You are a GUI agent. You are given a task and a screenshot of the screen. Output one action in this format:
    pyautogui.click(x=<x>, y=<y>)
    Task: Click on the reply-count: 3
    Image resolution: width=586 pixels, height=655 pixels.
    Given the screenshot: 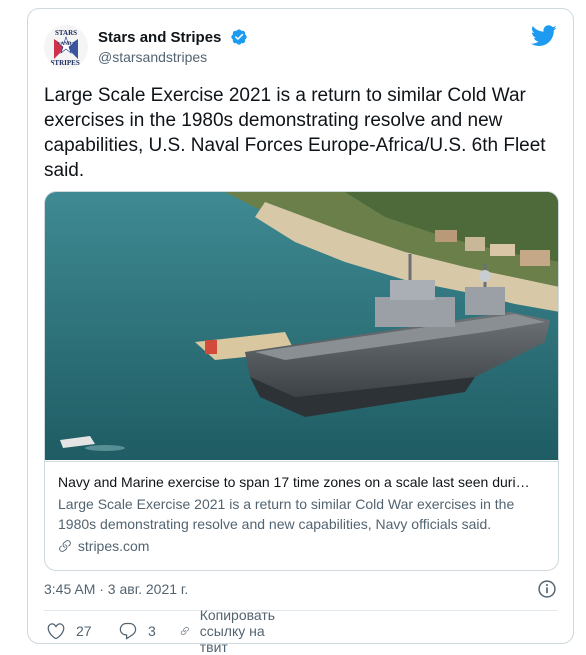 What is the action you would take?
    pyautogui.click(x=152, y=631)
    